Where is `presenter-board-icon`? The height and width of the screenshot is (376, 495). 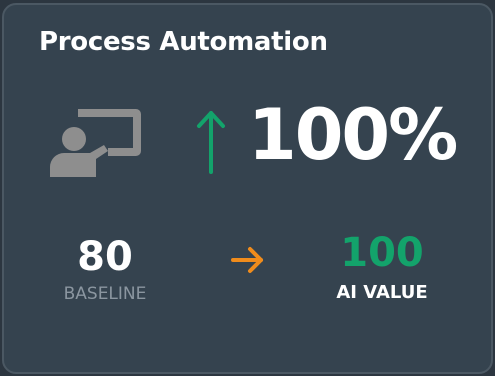 presenter-board-icon is located at coordinates (95, 143).